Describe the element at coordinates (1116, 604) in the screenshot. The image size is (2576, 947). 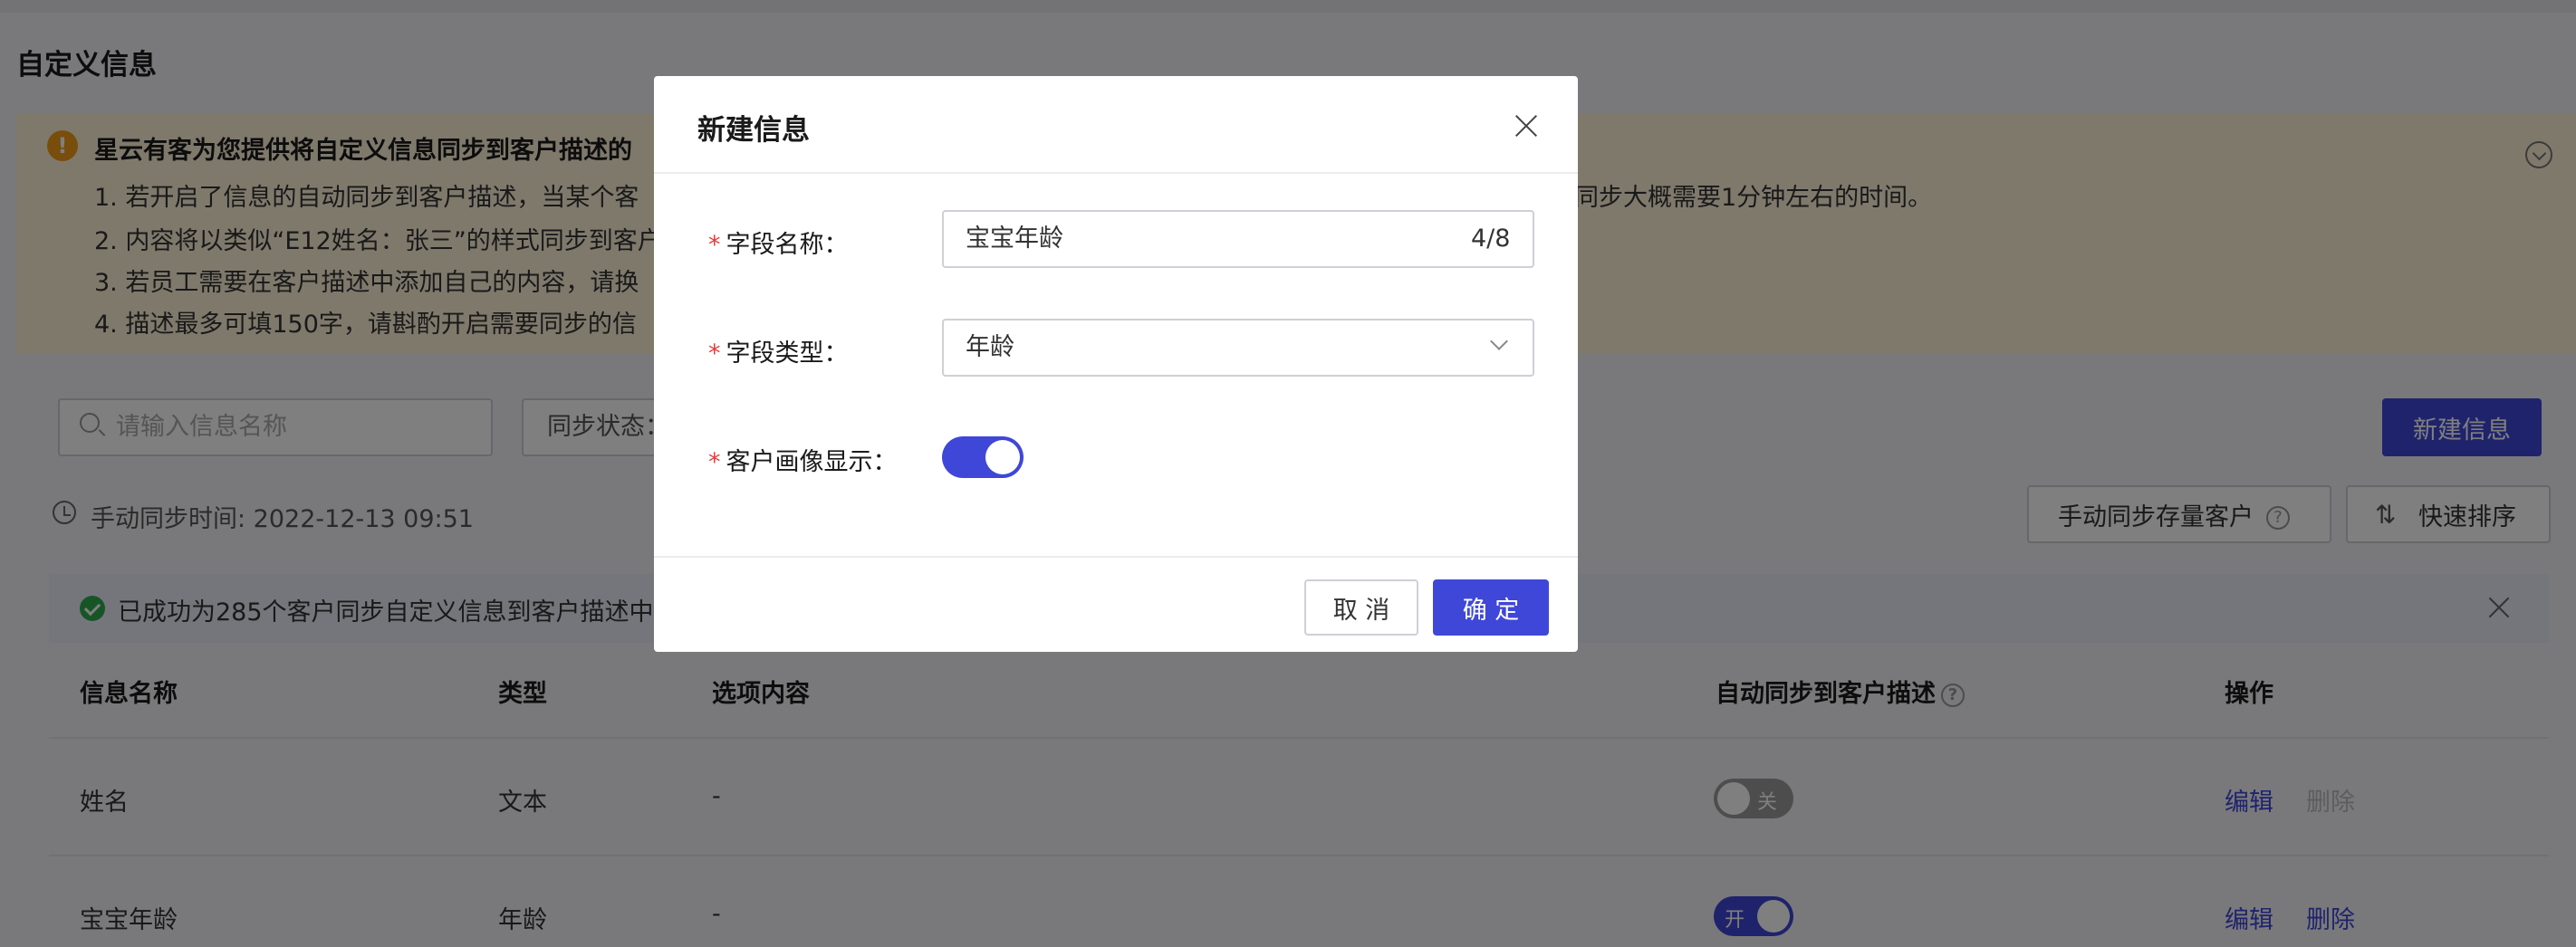
I see `dialog-footer: 取 消 确 定` at that location.